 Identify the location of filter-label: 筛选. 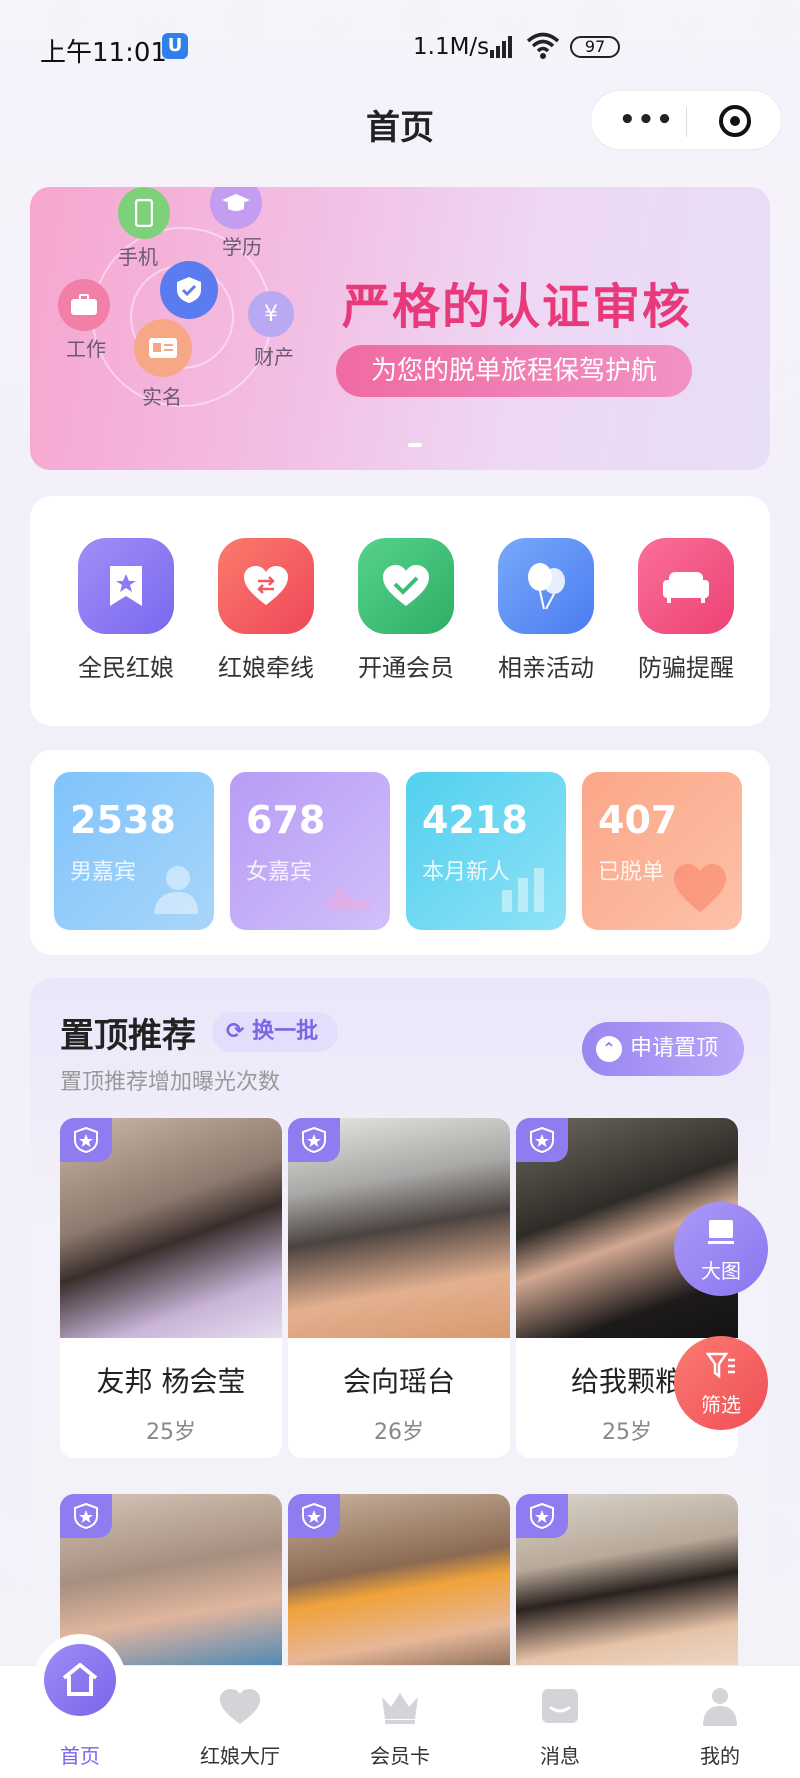
(721, 1405).